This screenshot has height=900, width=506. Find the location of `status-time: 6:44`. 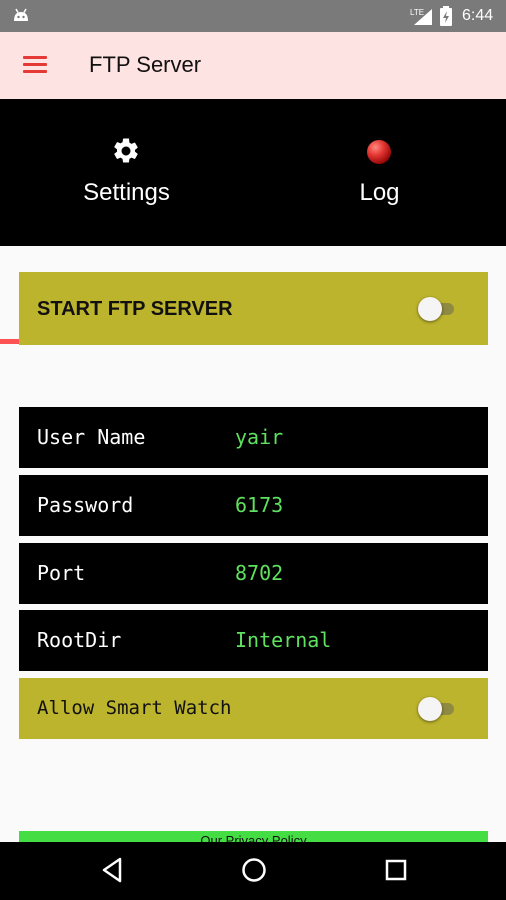

status-time: 6:44 is located at coordinates (478, 15).